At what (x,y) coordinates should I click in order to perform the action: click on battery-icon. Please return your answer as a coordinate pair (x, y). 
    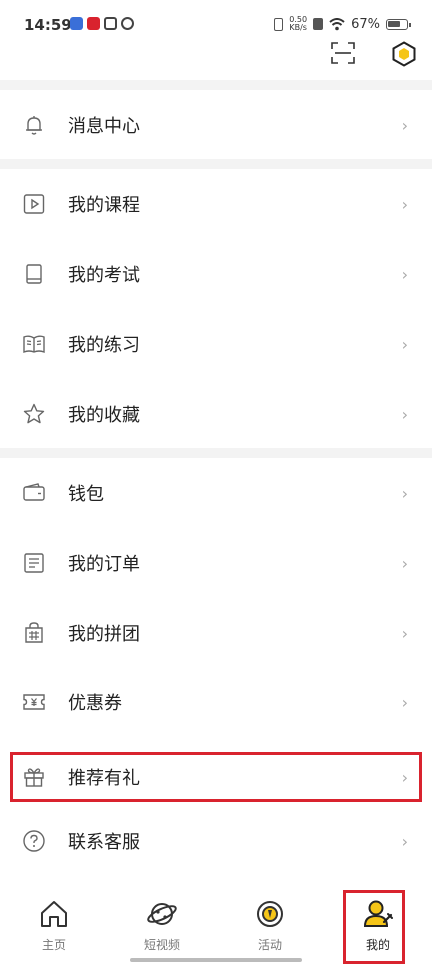
    Looking at the image, I should click on (398, 24).